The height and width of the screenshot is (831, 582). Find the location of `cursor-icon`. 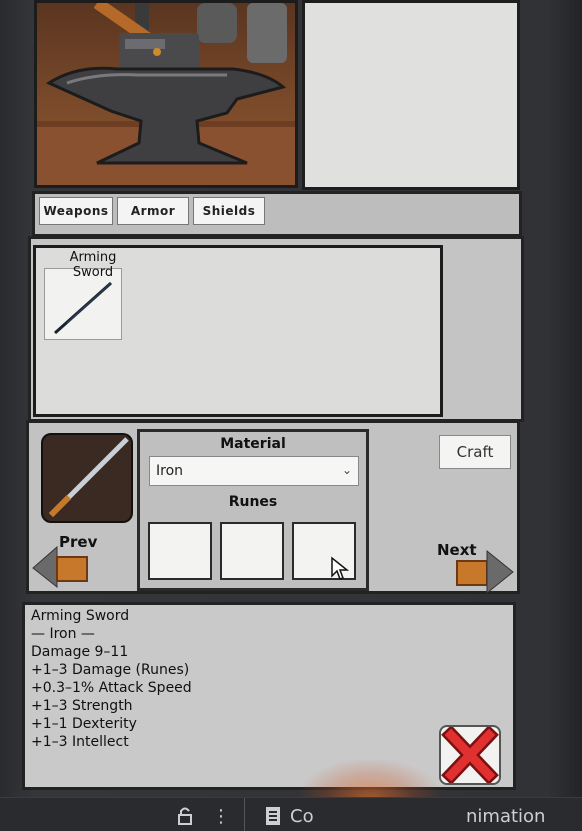

cursor-icon is located at coordinates (340, 568).